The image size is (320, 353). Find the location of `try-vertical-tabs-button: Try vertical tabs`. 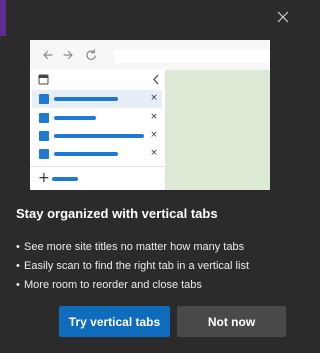

try-vertical-tabs-button: Try vertical tabs is located at coordinates (114, 321).